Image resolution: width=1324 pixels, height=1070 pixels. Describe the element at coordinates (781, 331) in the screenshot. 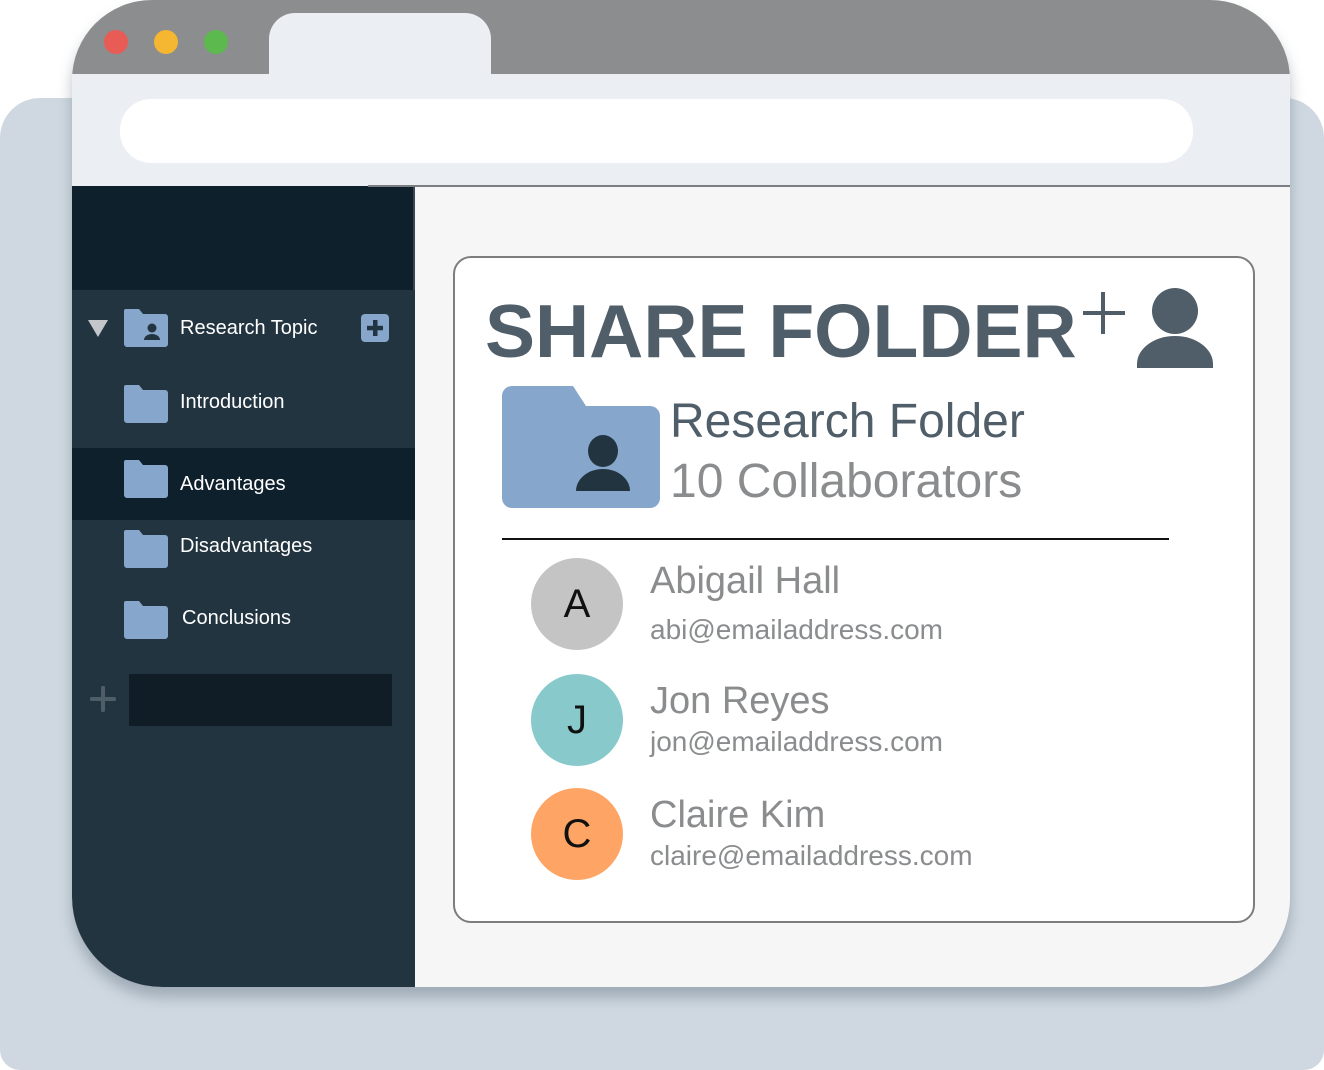

I see `dialog-title: SHARE FOLDER` at that location.